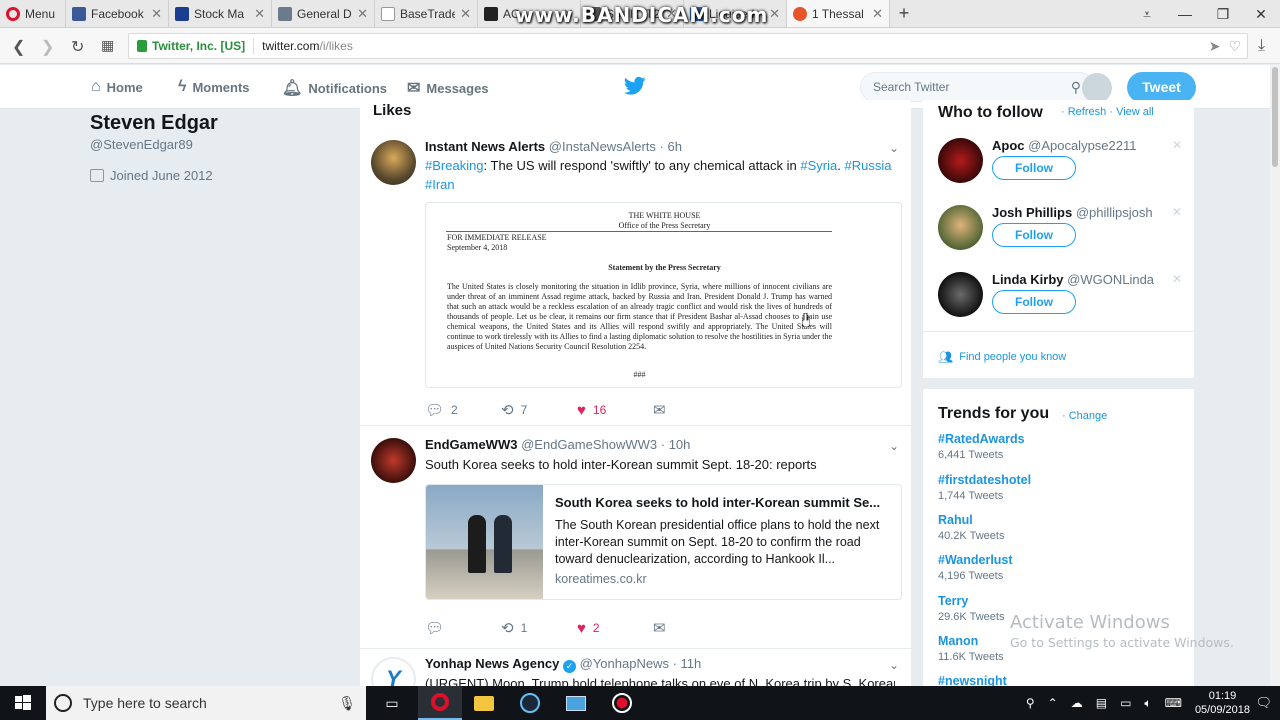  Describe the element at coordinates (615, 628) in the screenshot. I see `like-button: ♥ 2` at that location.